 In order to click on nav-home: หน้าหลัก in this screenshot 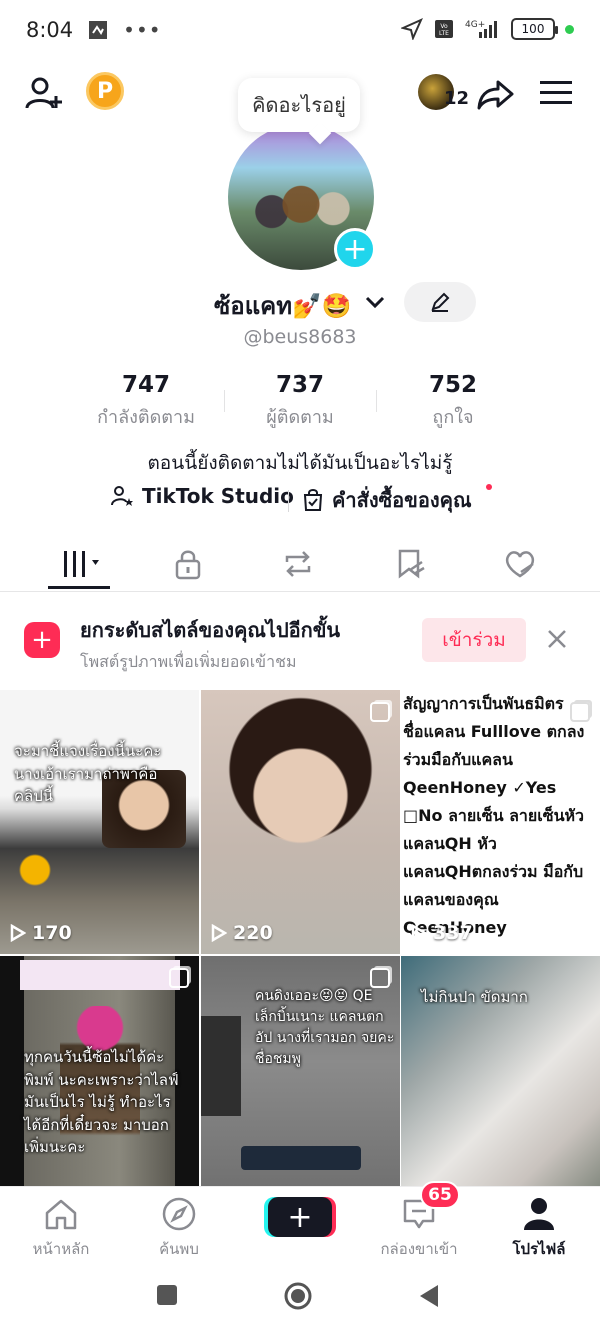, I will do `click(61, 1228)`.